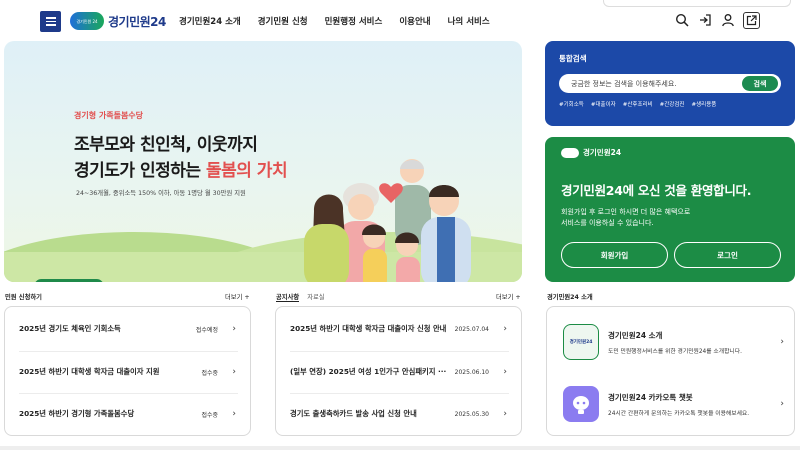 The height and width of the screenshot is (450, 800). What do you see at coordinates (751, 20) in the screenshot?
I see `external-link-icon` at bounding box center [751, 20].